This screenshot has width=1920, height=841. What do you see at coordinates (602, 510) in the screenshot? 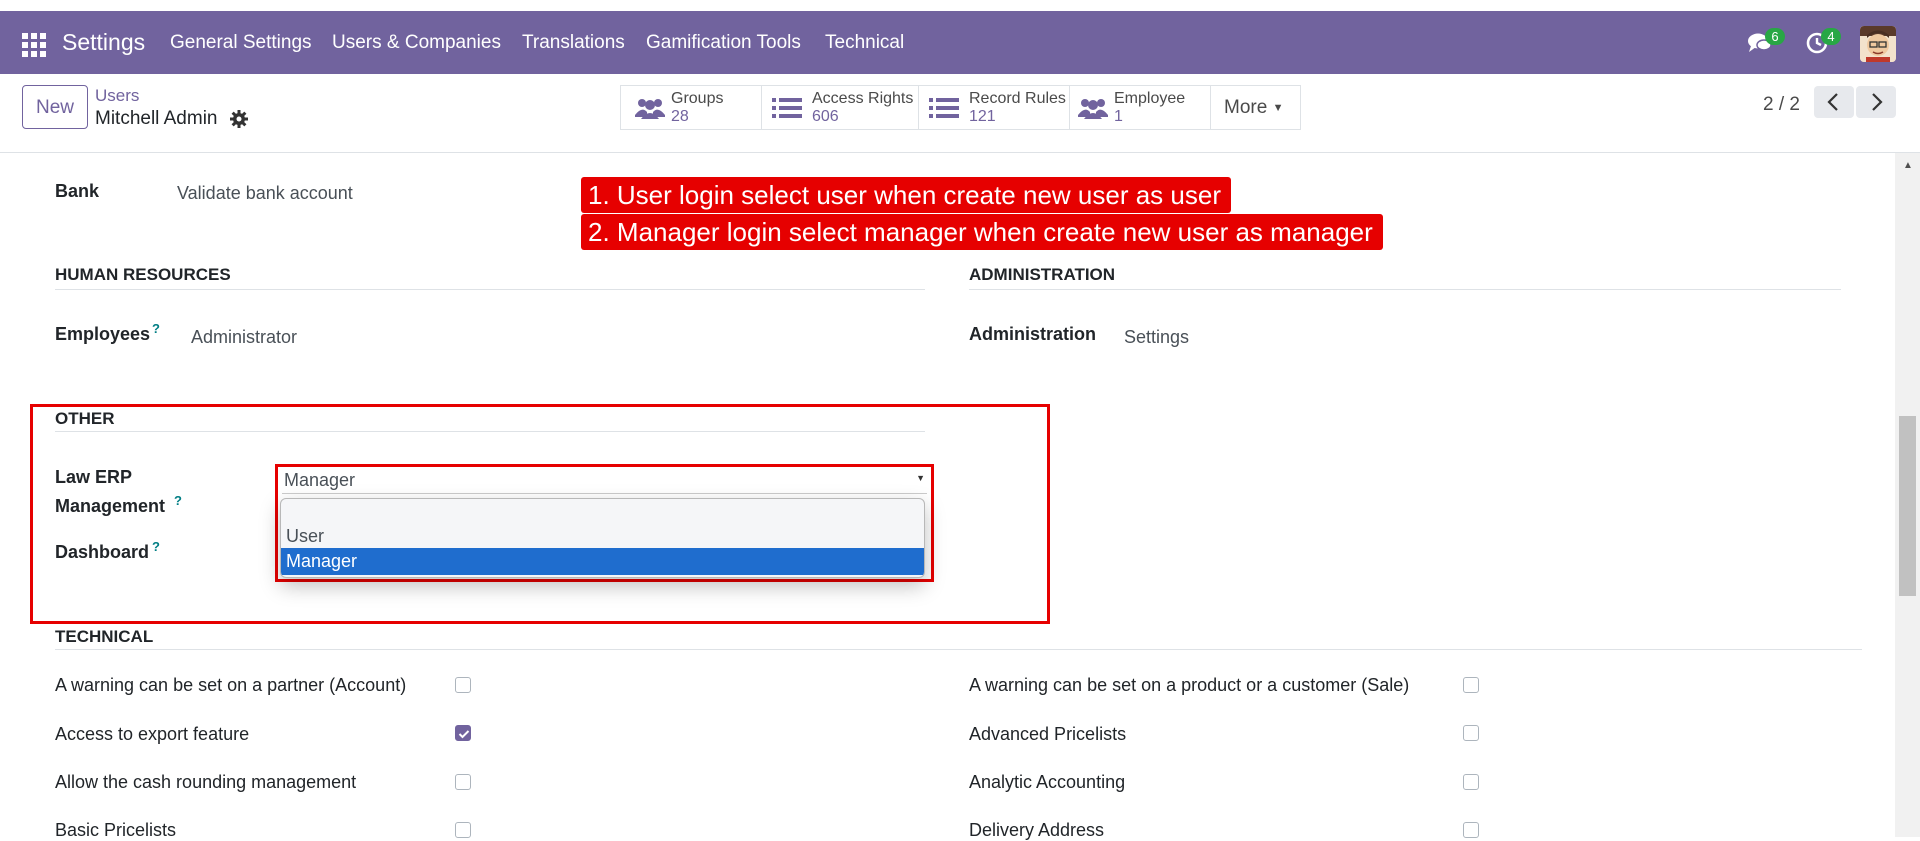
I see `dropdown-option-empty` at bounding box center [602, 510].